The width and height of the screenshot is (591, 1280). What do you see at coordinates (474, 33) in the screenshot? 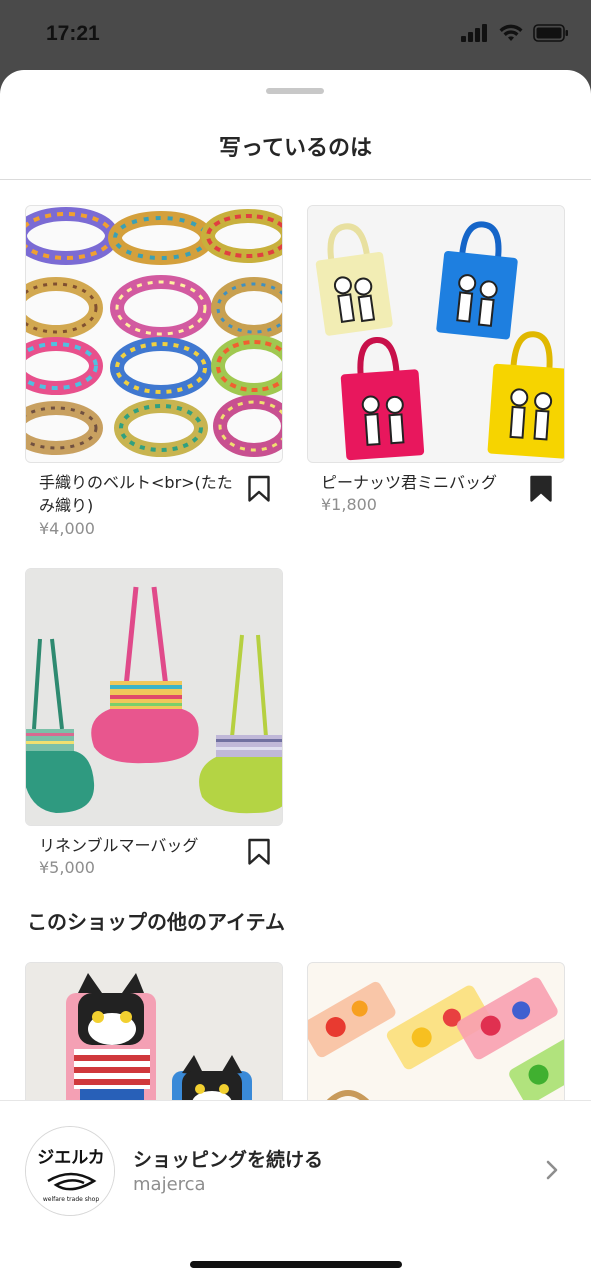
I see `signal-icon` at bounding box center [474, 33].